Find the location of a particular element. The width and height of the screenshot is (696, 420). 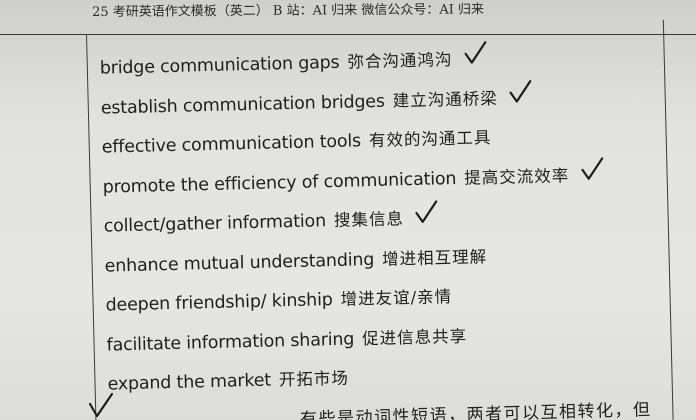

phrase-chinese: 搜集信息 is located at coordinates (369, 219).